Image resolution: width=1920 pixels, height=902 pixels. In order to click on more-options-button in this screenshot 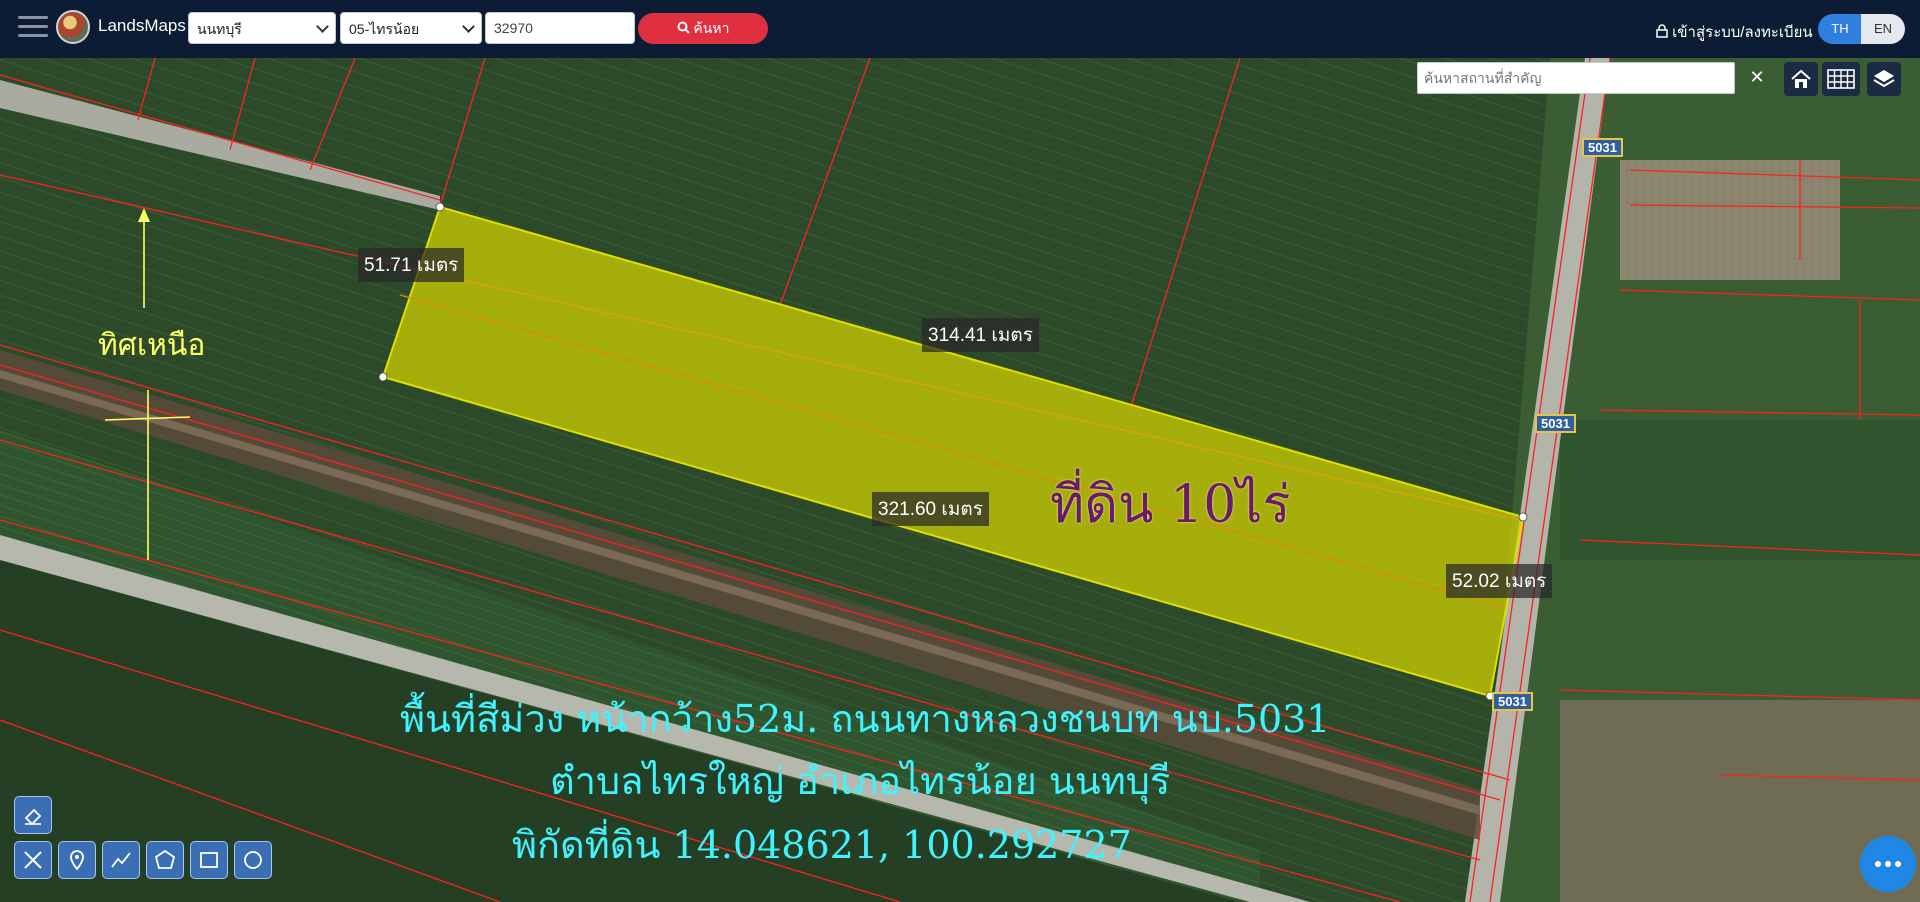, I will do `click(1888, 864)`.